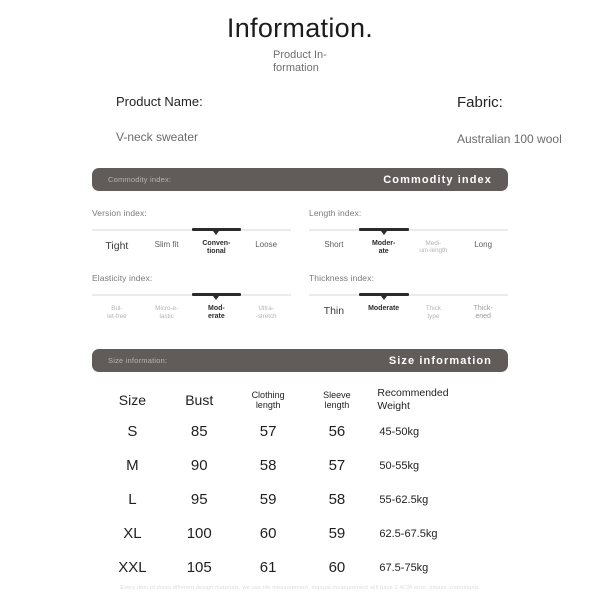  Describe the element at coordinates (434, 313) in the screenshot. I see `slider-tick-label: Thick type` at that location.